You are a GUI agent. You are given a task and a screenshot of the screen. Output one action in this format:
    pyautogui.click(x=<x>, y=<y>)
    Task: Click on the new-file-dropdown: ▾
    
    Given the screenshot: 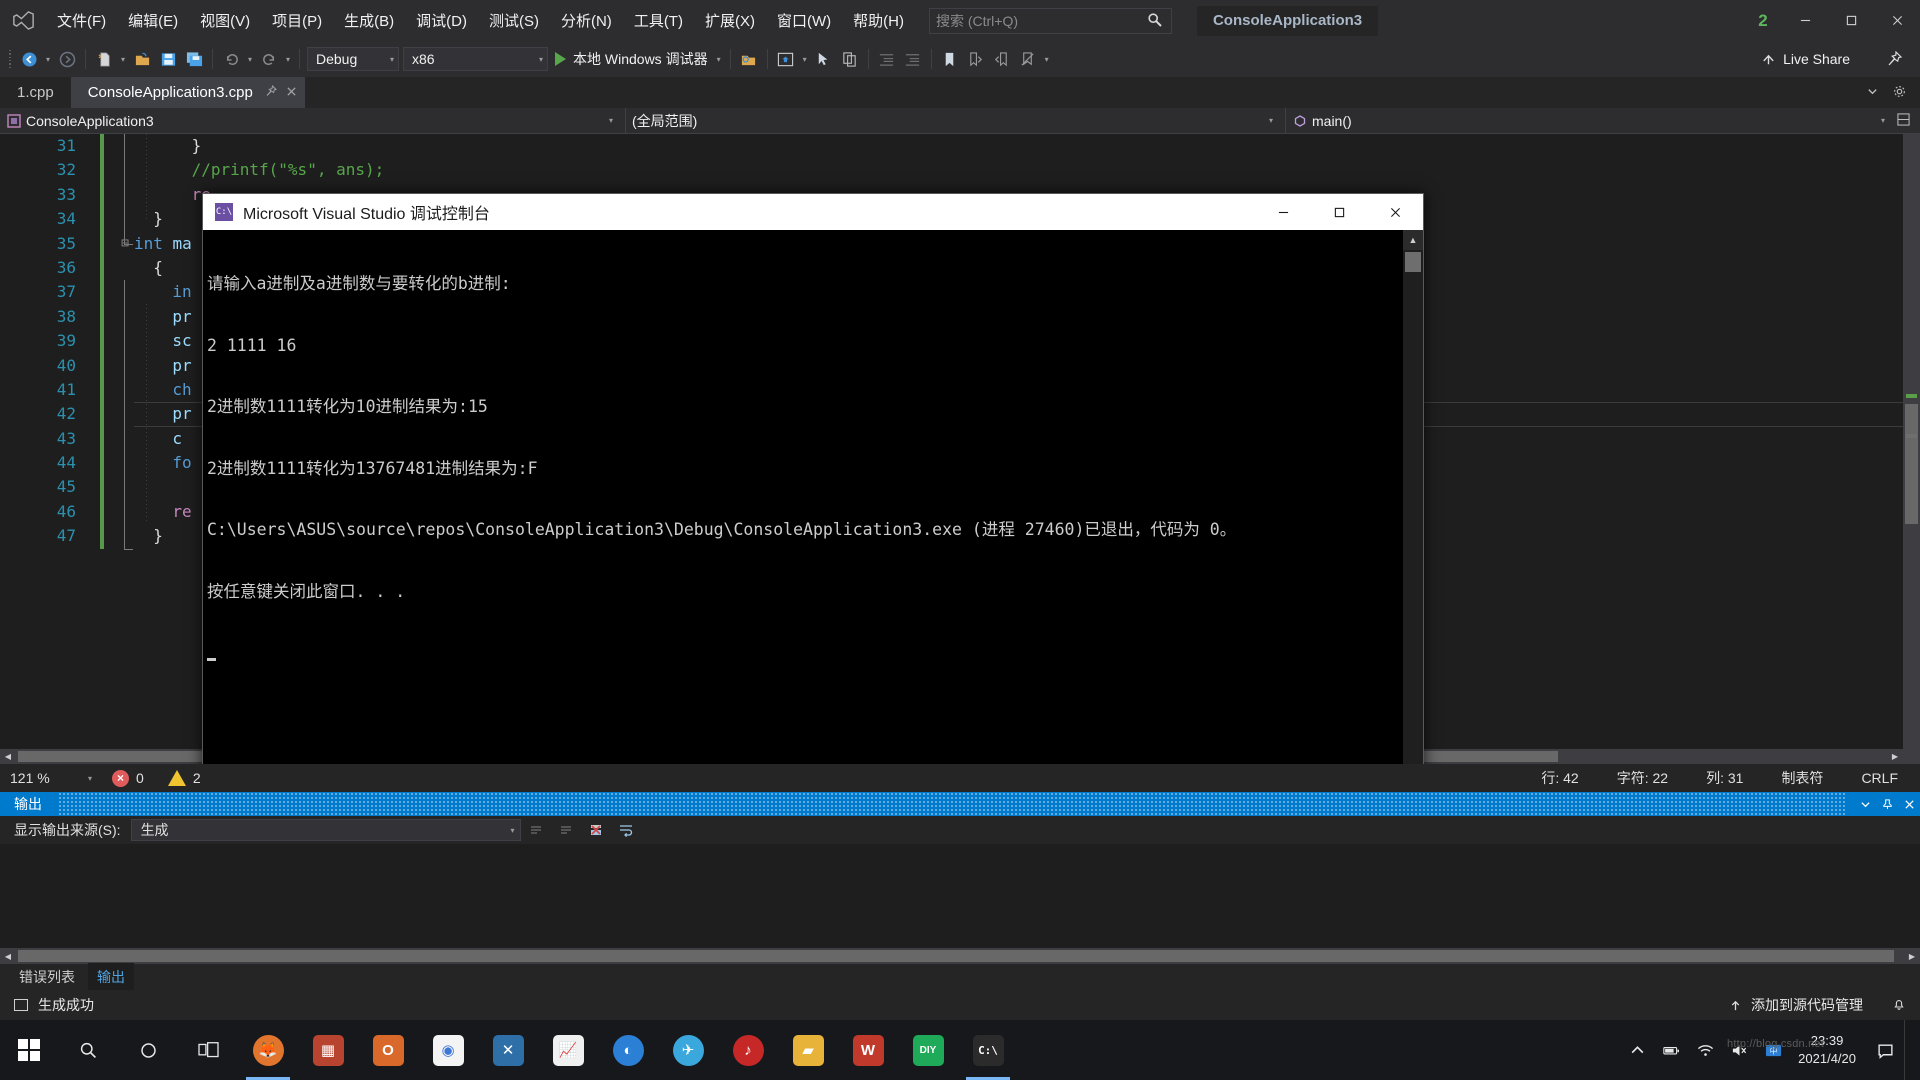 What is the action you would take?
    pyautogui.click(x=123, y=59)
    